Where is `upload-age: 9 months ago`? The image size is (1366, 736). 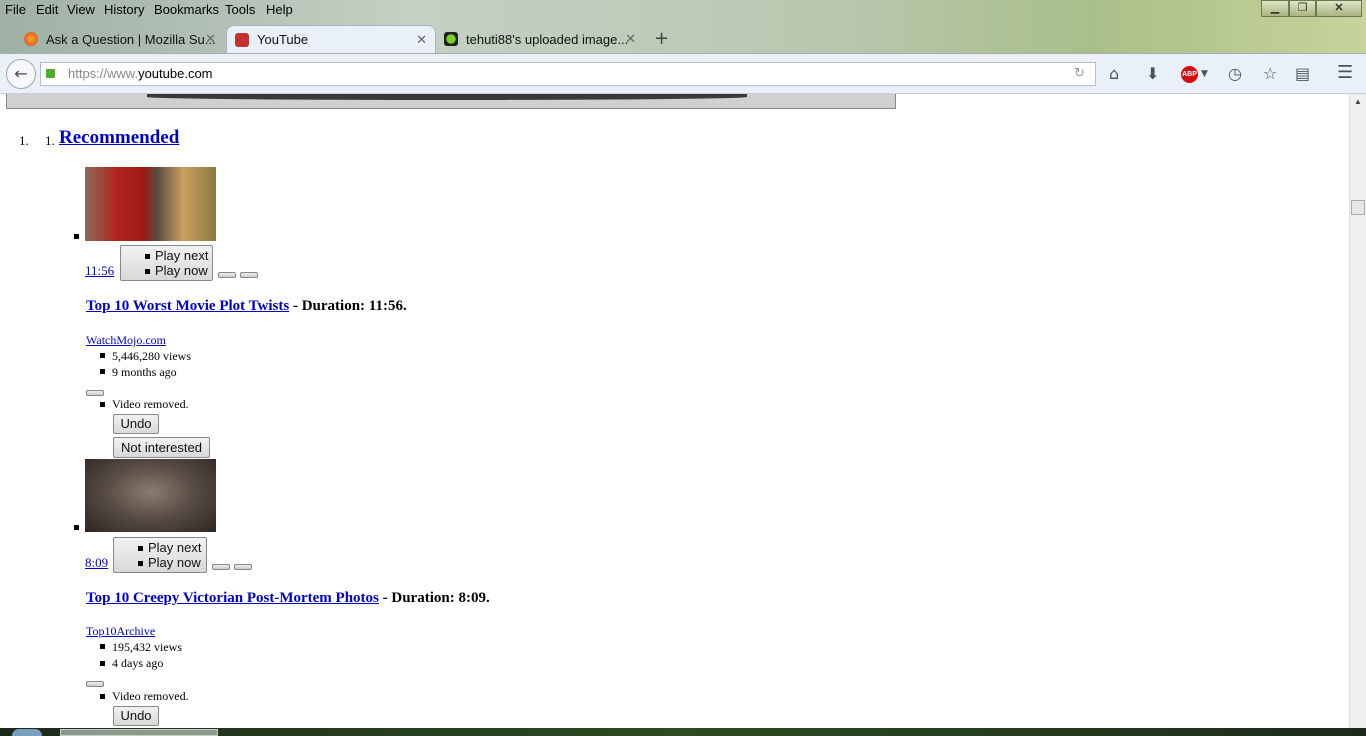
upload-age: 9 months ago is located at coordinates (144, 372).